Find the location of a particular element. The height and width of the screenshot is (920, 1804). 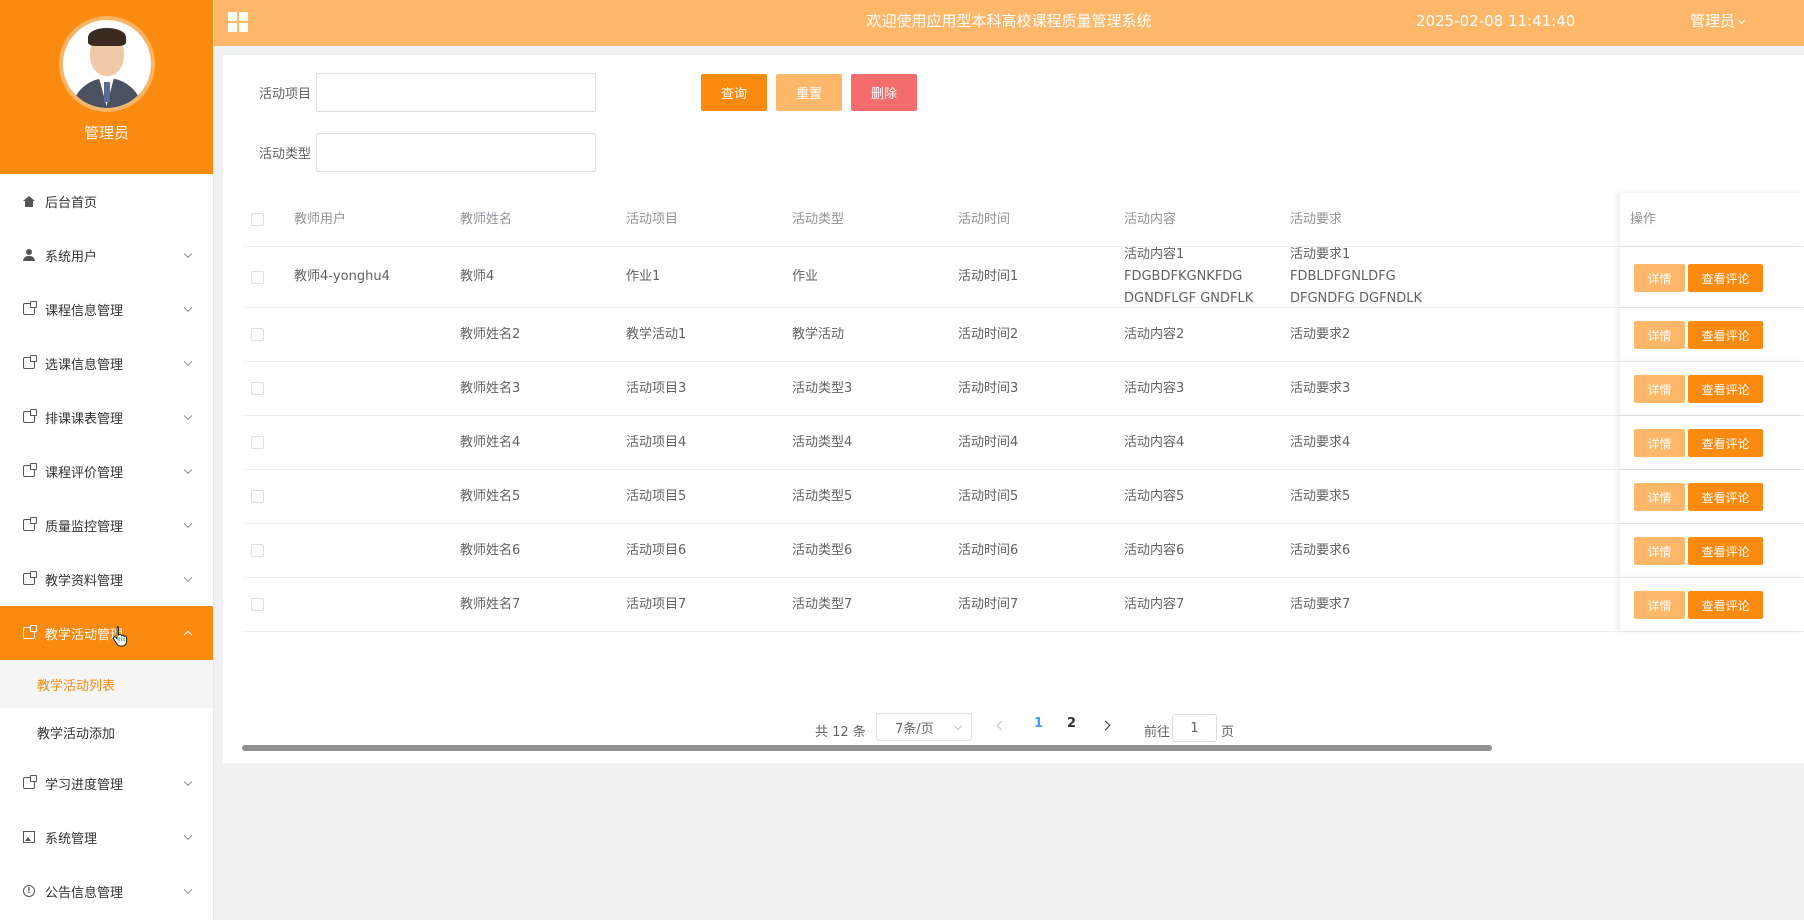

table-cell: 教学活动 is located at coordinates (818, 334).